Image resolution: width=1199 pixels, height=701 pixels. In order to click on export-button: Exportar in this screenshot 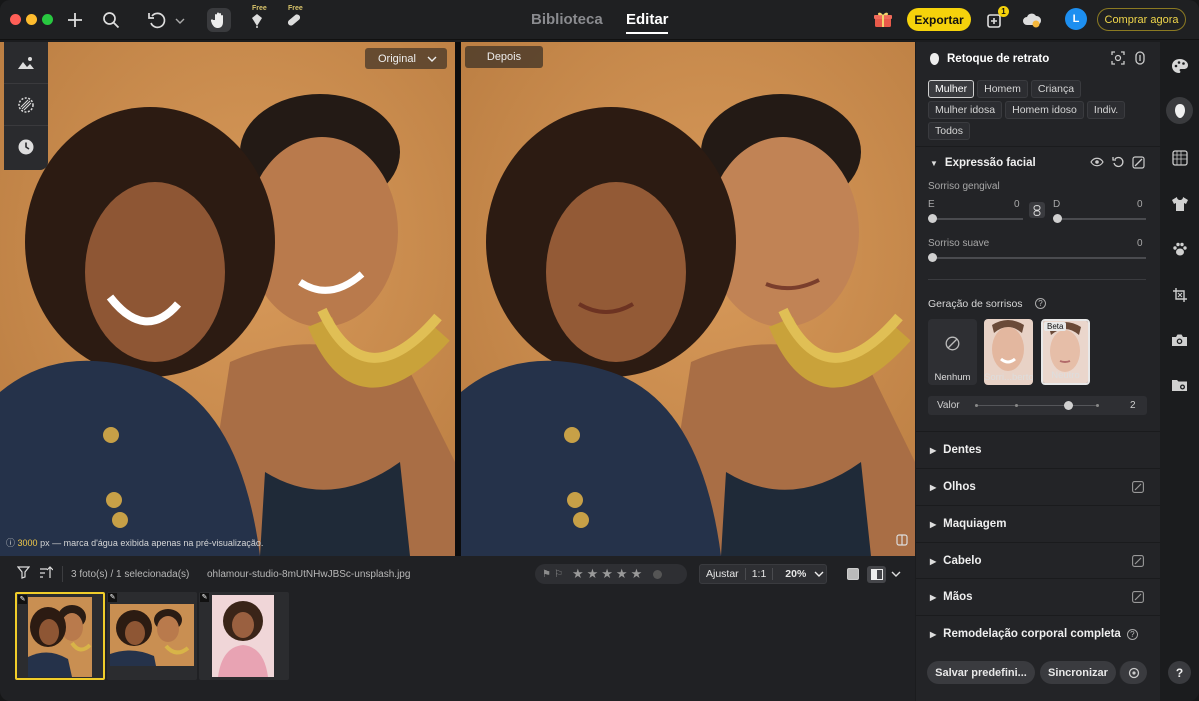, I will do `click(939, 19)`.